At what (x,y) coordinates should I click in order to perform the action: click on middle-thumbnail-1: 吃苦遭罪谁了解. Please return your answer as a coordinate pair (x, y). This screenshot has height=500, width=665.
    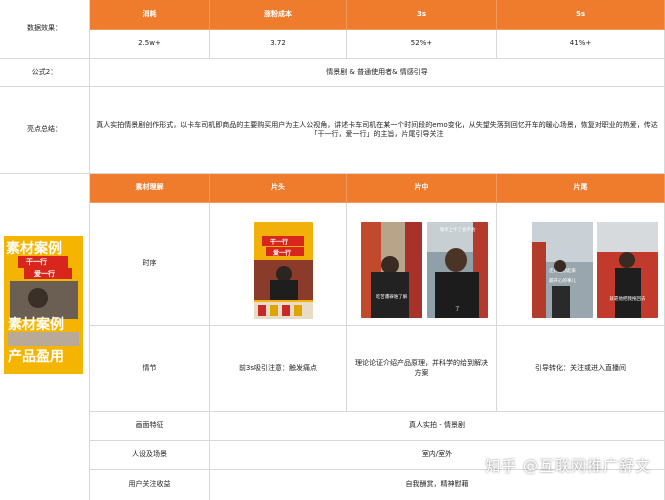
    Looking at the image, I should click on (391, 270).